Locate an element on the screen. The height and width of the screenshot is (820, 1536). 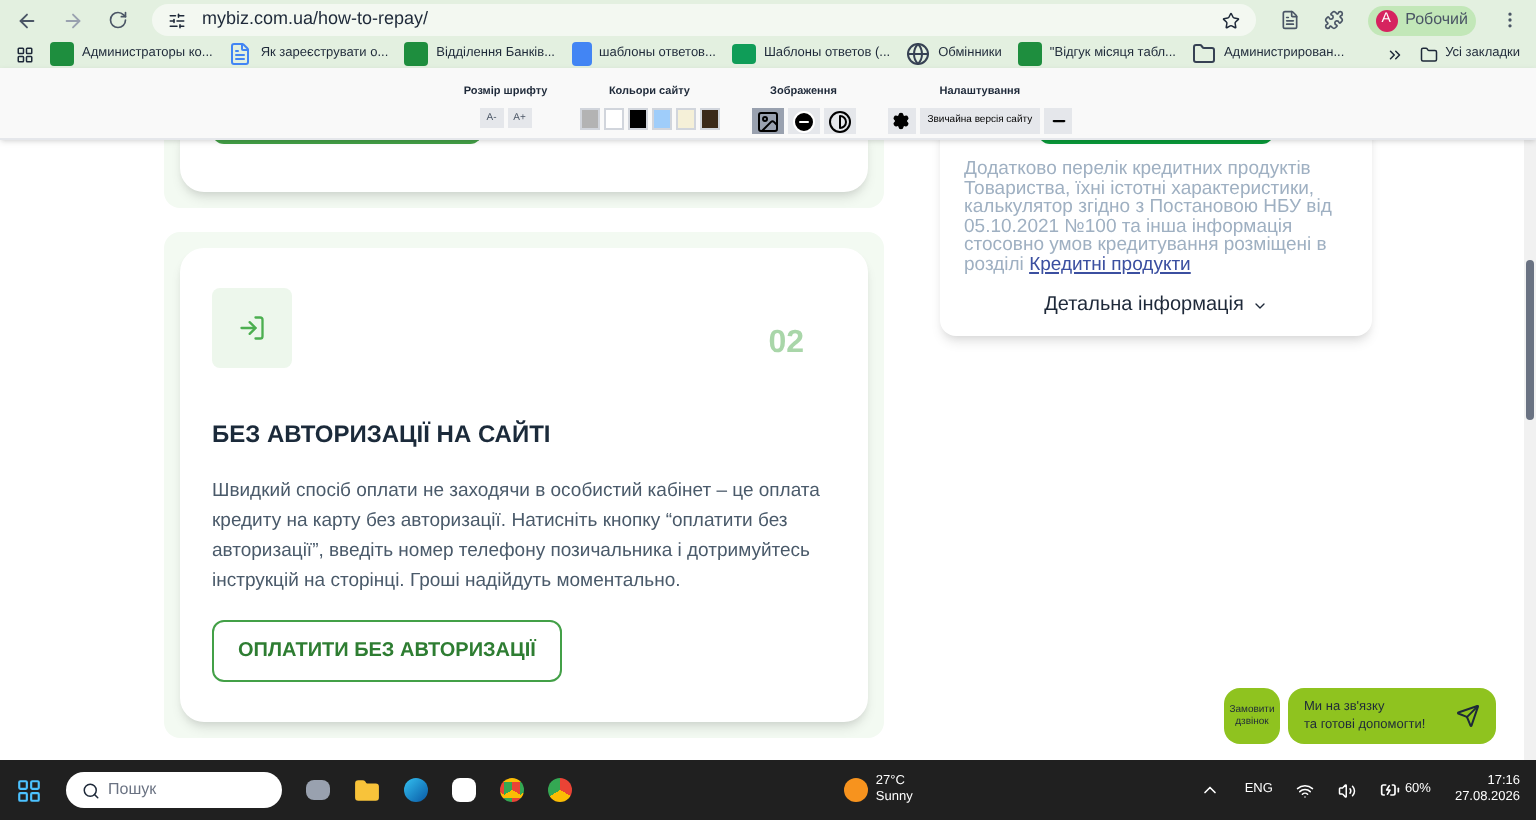
settings-button is located at coordinates (901, 121).